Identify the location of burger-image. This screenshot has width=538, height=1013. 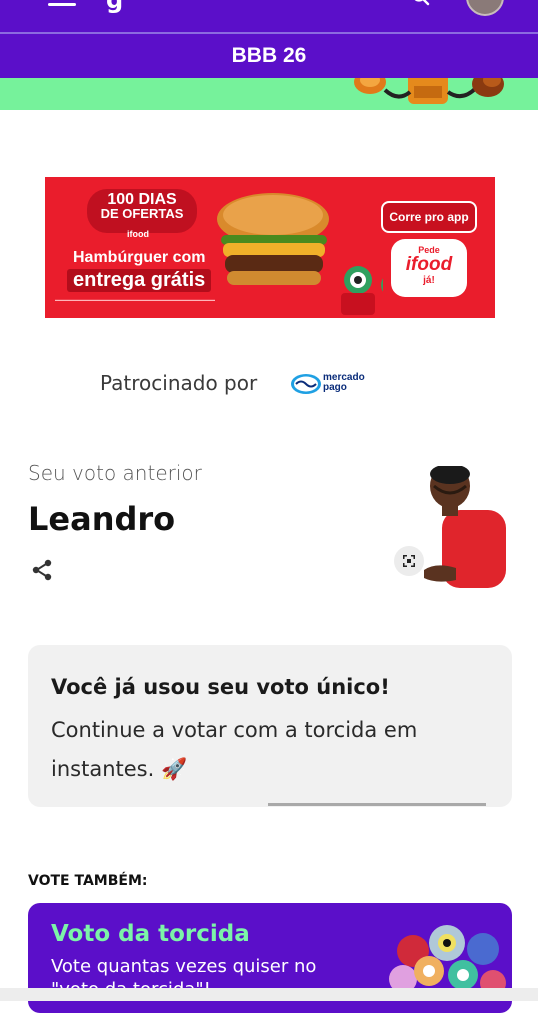
(300, 254).